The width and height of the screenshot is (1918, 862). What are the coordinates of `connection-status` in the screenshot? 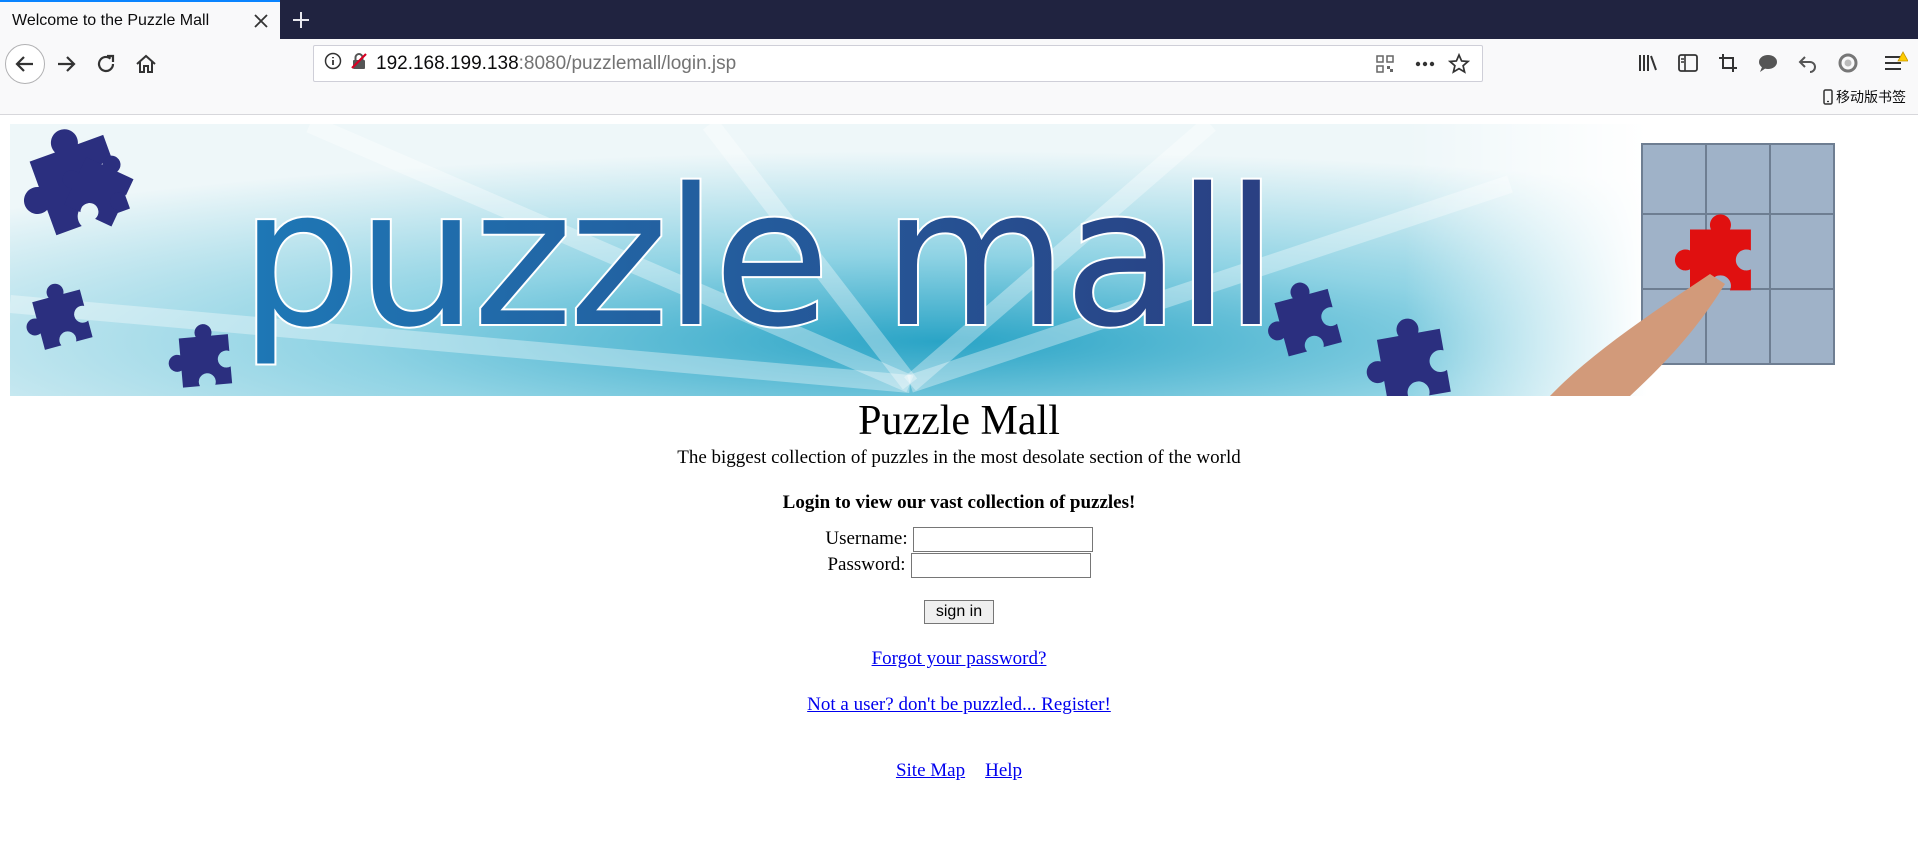 It's located at (359, 63).